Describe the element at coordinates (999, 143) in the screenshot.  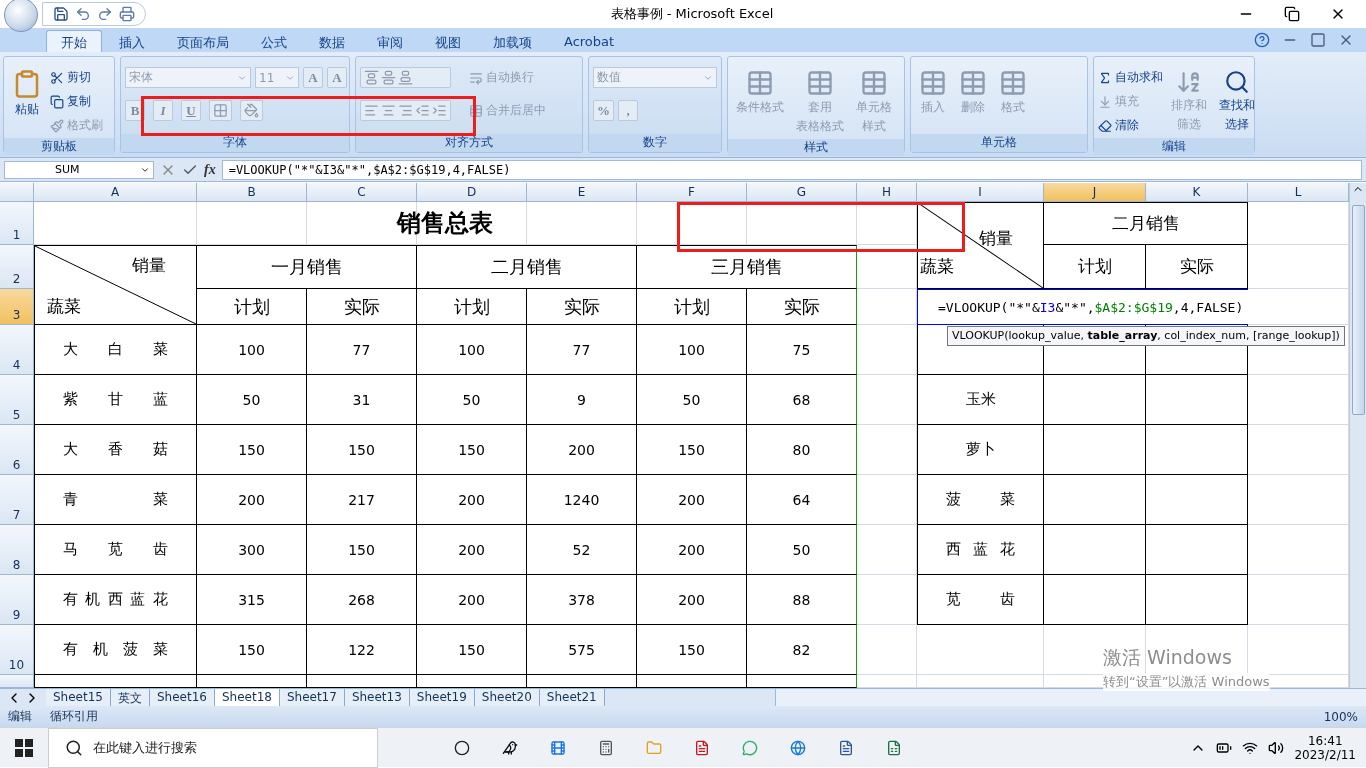
I see `group-label: 单元格` at that location.